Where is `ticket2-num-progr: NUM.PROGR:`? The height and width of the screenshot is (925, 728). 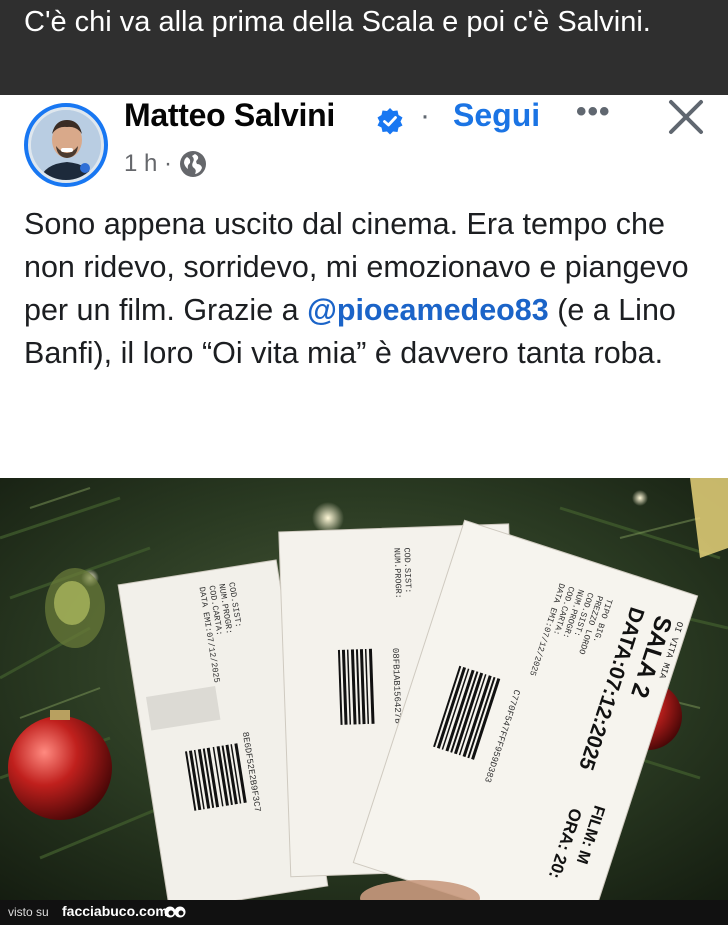 ticket2-num-progr: NUM.PROGR: is located at coordinates (397, 573).